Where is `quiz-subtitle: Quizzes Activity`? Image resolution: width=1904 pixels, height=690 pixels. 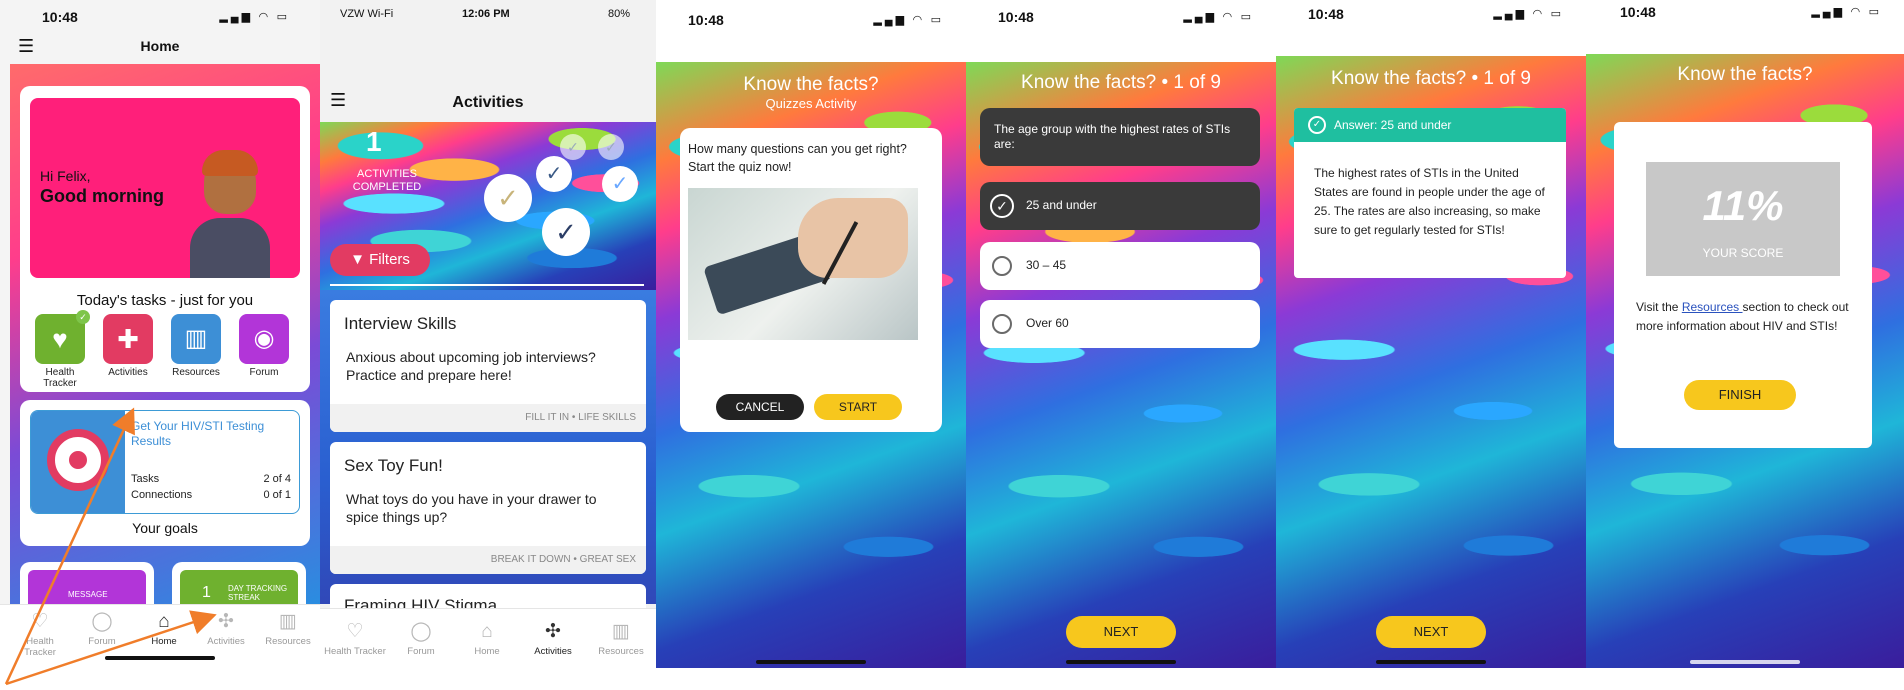 quiz-subtitle: Quizzes Activity is located at coordinates (811, 103).